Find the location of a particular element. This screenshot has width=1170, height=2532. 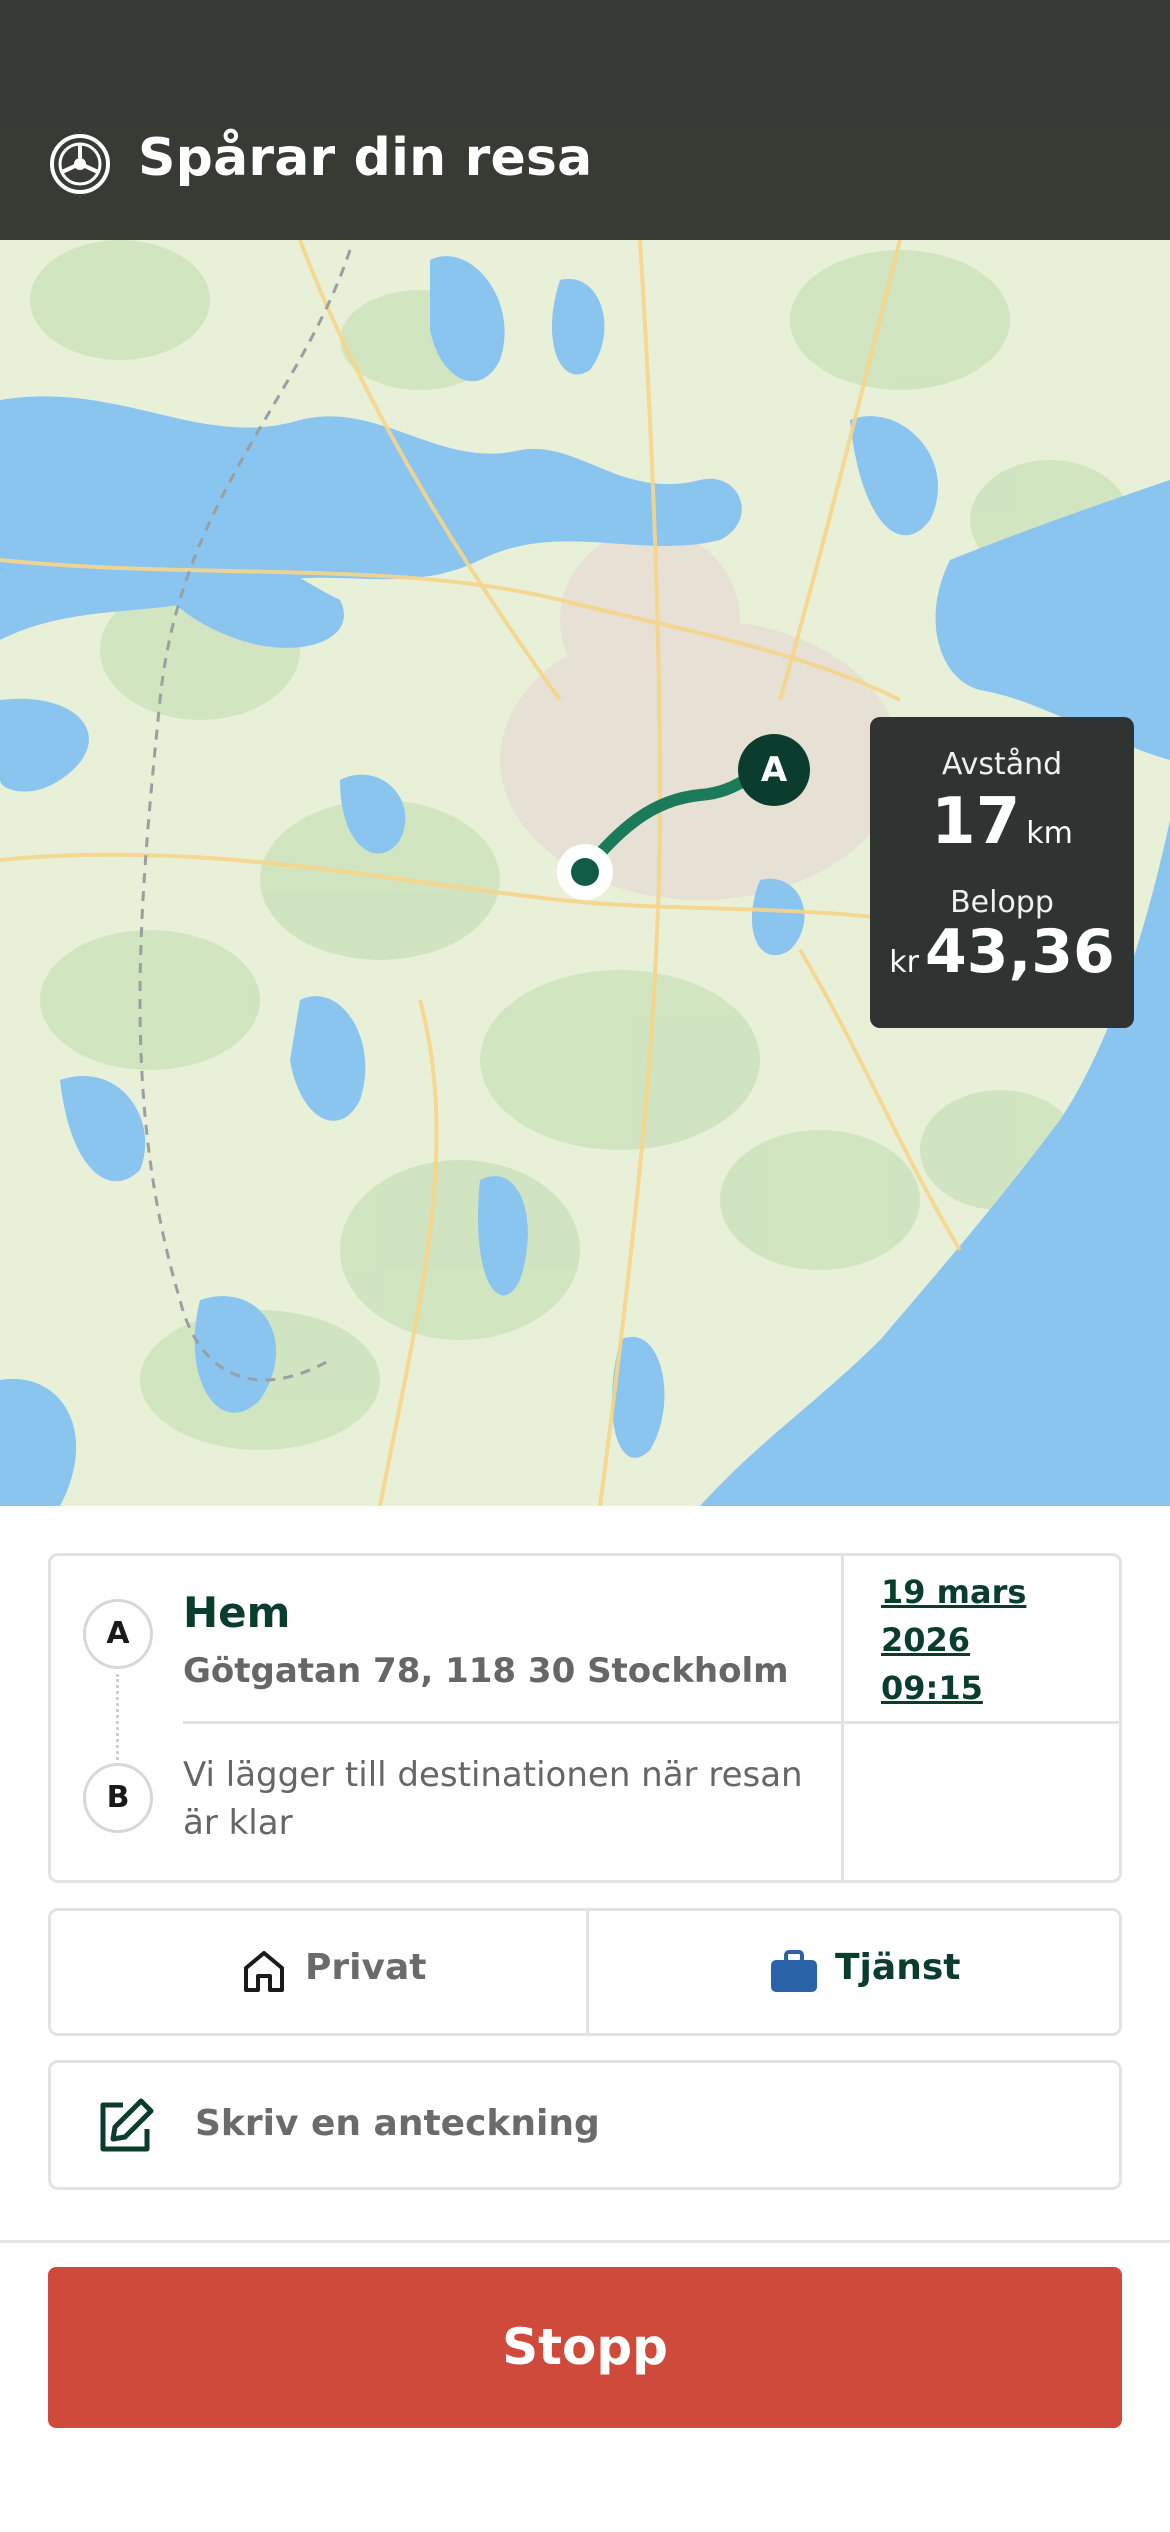

card-divider-vertical is located at coordinates (842, 1718).